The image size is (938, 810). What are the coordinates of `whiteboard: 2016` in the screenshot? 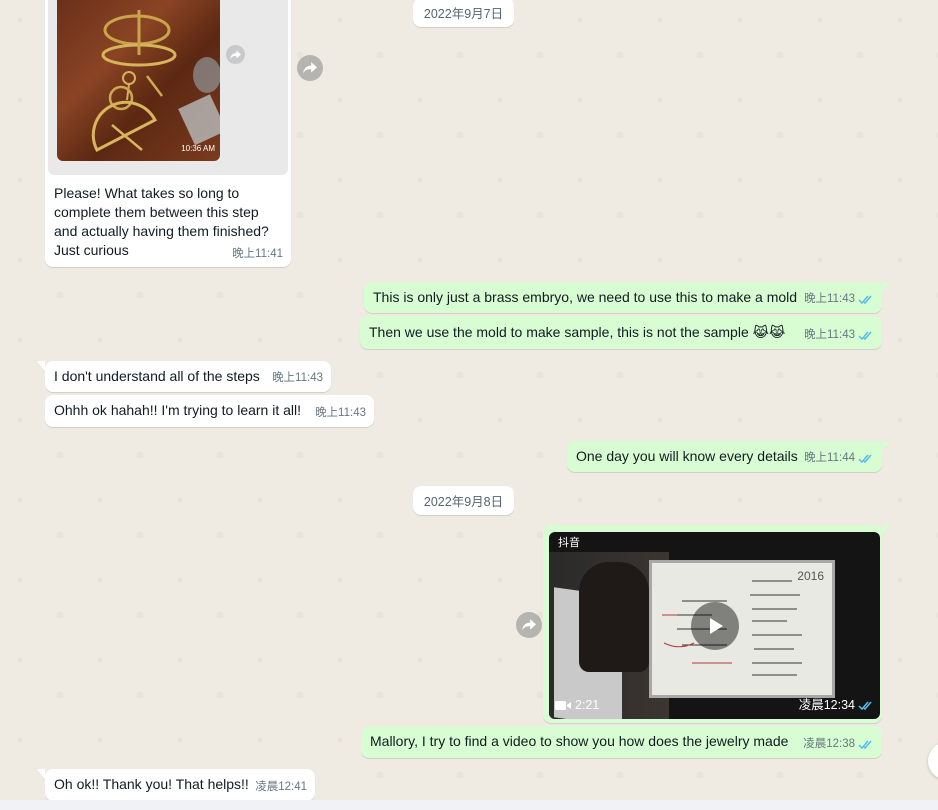 It's located at (742, 629).